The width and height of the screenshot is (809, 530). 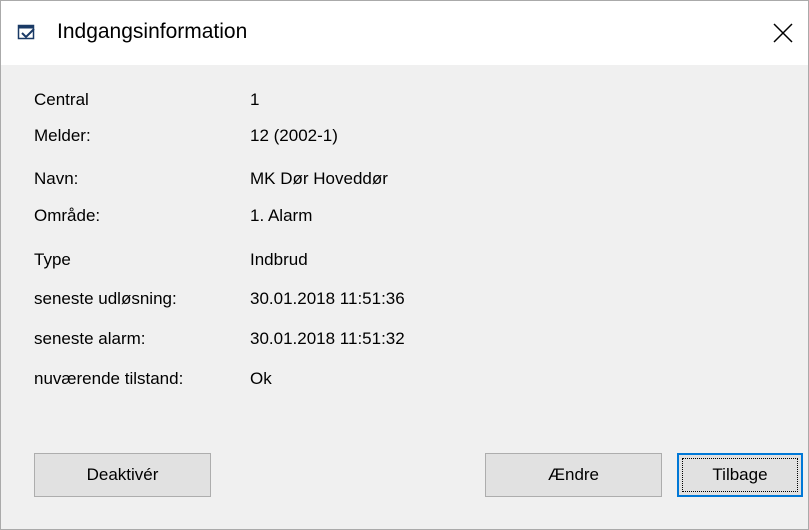 What do you see at coordinates (294, 135) in the screenshot?
I see `melder-value: 12 (2002-1)` at bounding box center [294, 135].